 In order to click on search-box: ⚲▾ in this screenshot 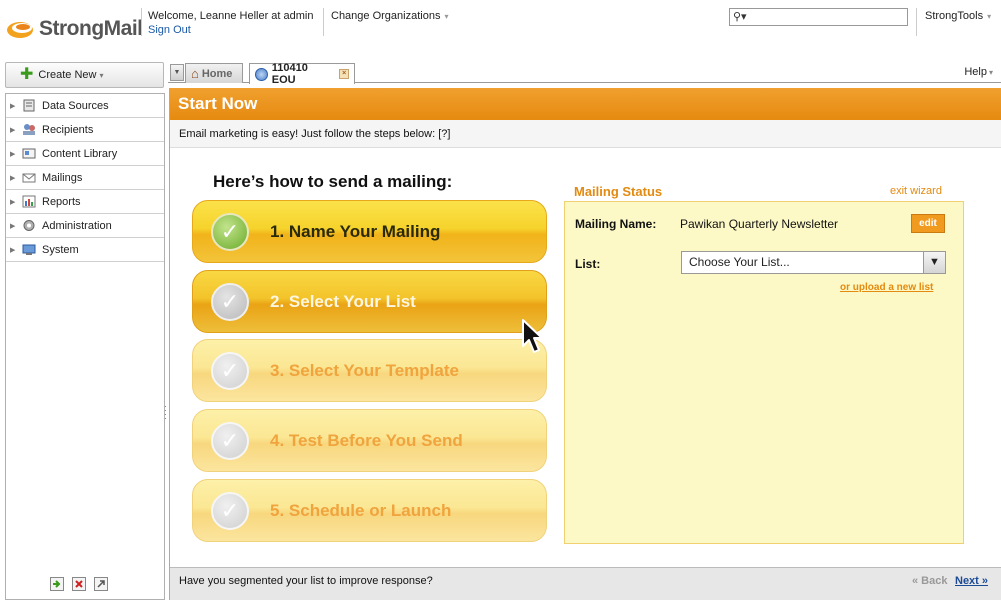, I will do `click(818, 17)`.